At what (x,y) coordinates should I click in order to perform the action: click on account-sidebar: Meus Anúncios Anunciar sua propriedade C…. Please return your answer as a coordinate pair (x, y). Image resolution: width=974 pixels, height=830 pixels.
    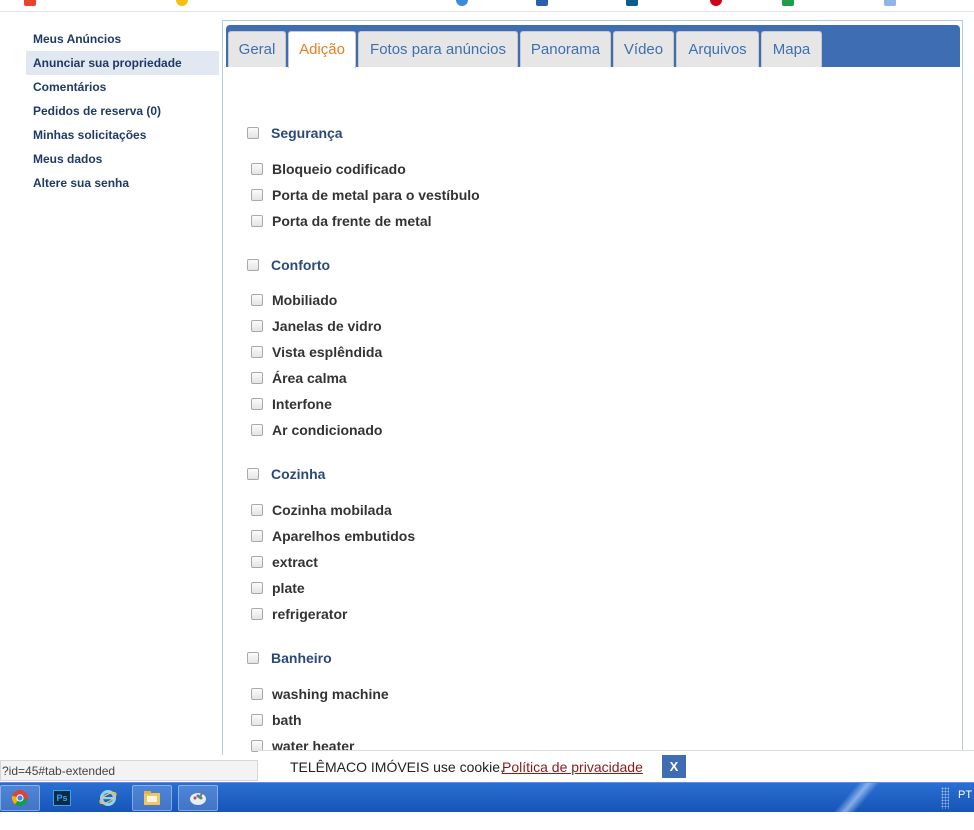
    Looking at the image, I should click on (122, 111).